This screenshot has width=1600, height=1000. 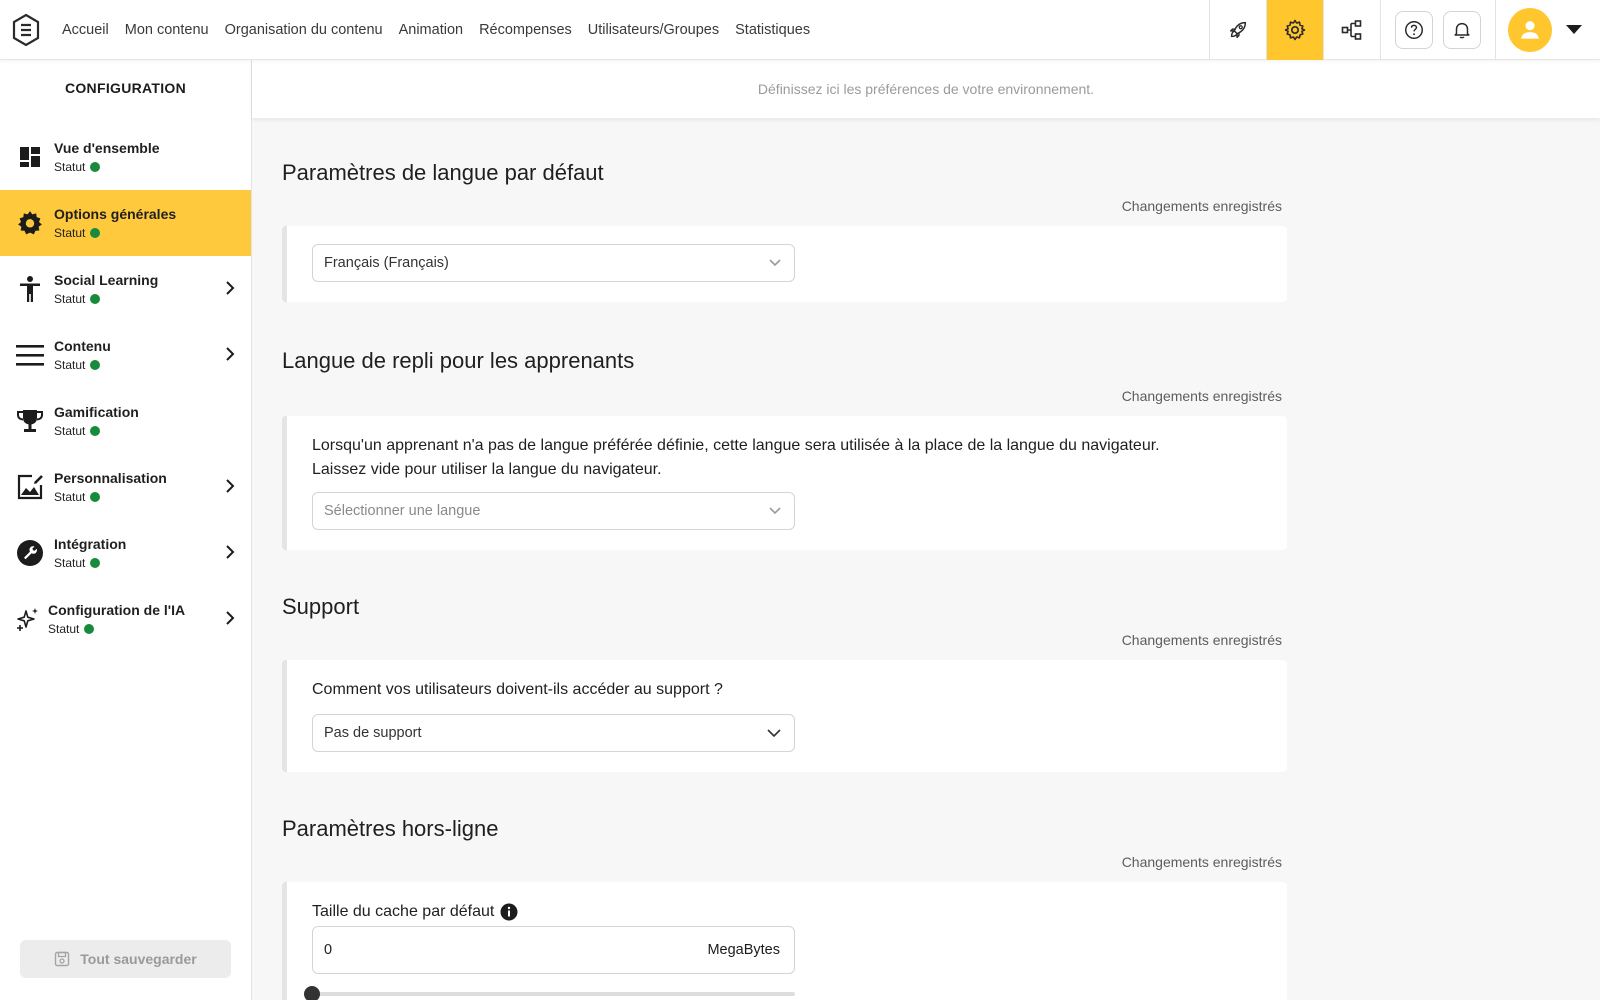 What do you see at coordinates (553, 511) in the screenshot?
I see `fallback-language-select: Sélectionner une langue` at bounding box center [553, 511].